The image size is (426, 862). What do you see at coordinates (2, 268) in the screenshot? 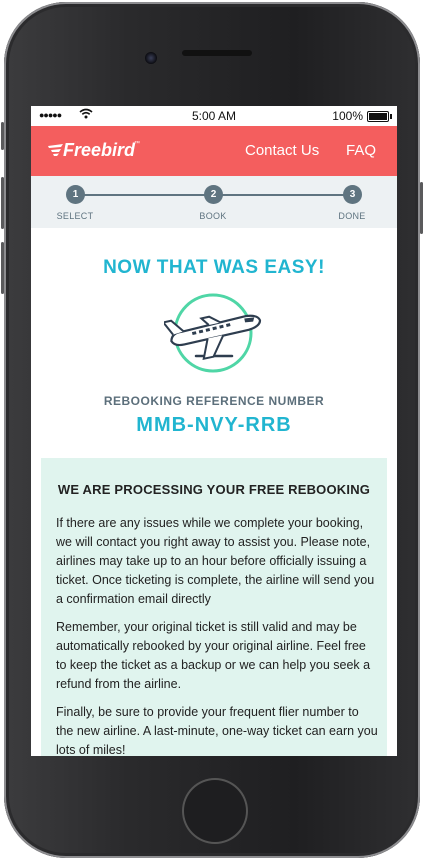
I see `volume-down-button` at bounding box center [2, 268].